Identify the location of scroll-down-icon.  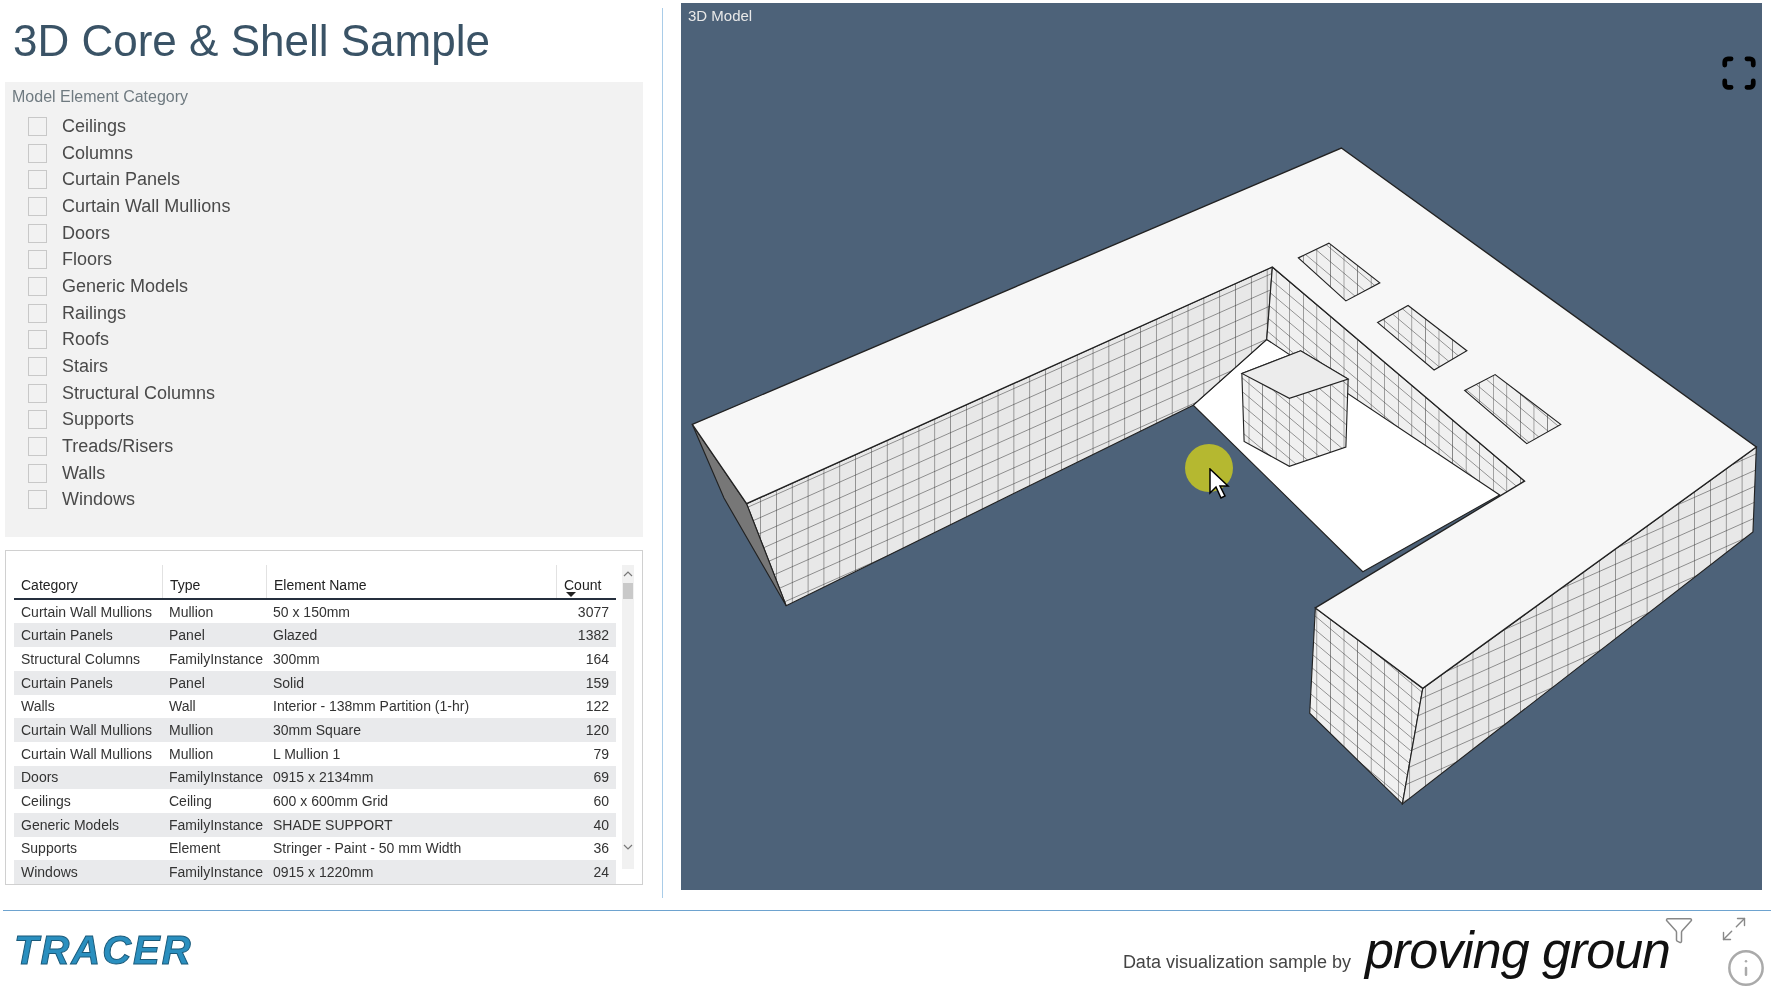
(628, 847).